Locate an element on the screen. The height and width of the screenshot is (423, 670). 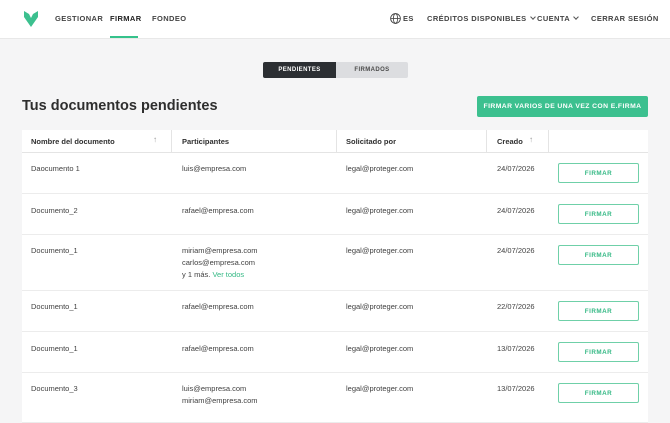
participant-email: carlos@empresa.com is located at coordinates (219, 262).